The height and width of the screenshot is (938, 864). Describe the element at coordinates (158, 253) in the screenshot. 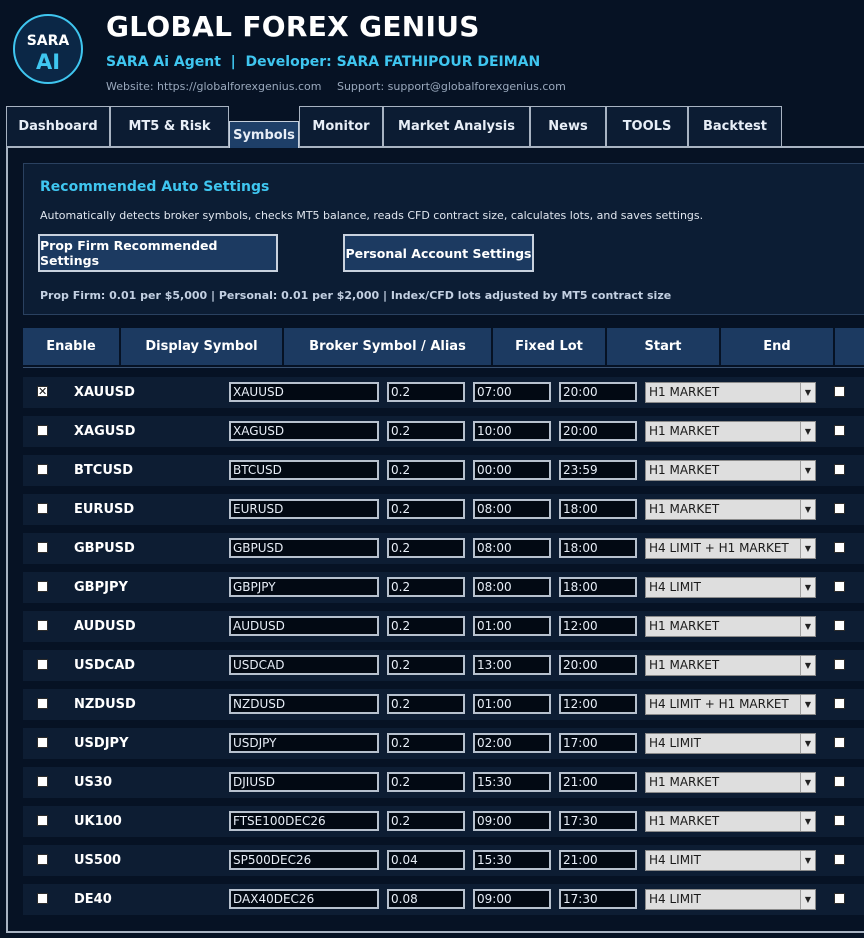

I see `prop-firm-settings-button: Prop Firm Recommended Settings` at that location.